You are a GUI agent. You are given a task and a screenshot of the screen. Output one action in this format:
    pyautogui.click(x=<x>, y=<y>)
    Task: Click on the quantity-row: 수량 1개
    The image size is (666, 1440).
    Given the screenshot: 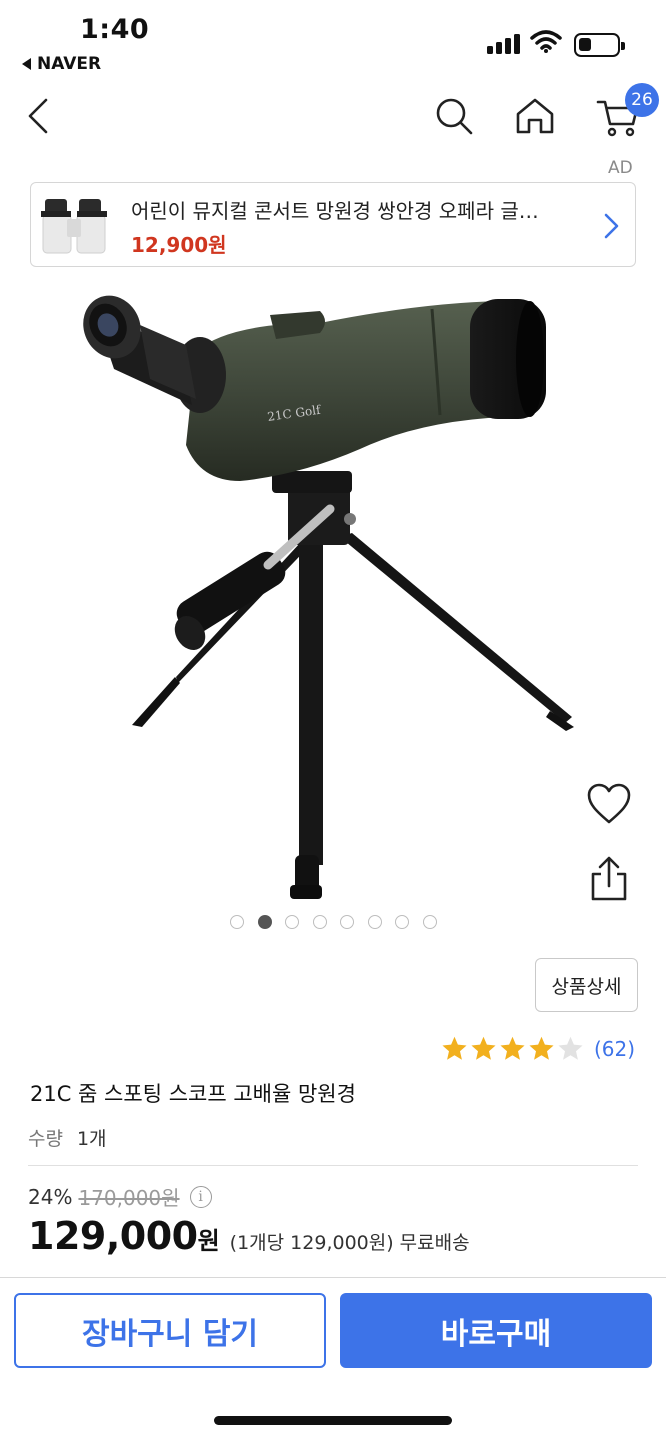 What is the action you would take?
    pyautogui.click(x=67, y=1137)
    